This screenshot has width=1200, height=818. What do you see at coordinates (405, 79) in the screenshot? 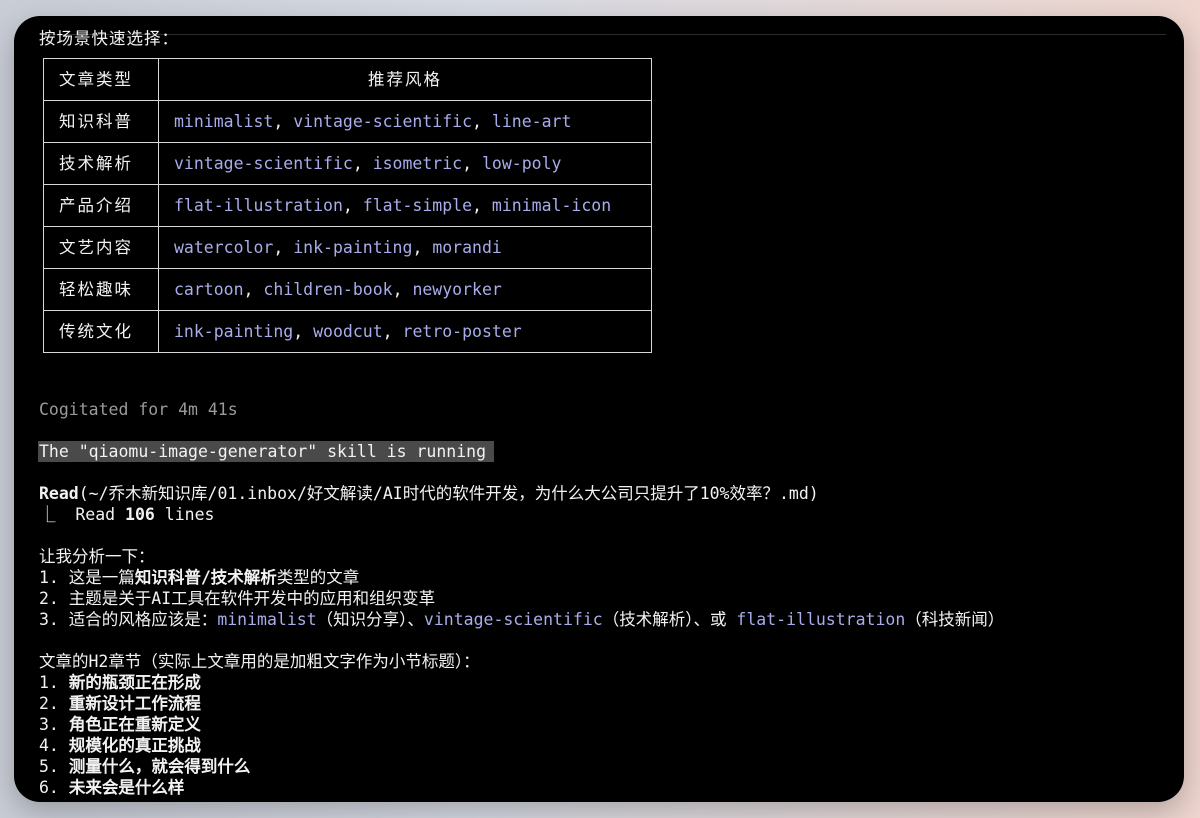
I see `table-header-style: 推荐风格` at bounding box center [405, 79].